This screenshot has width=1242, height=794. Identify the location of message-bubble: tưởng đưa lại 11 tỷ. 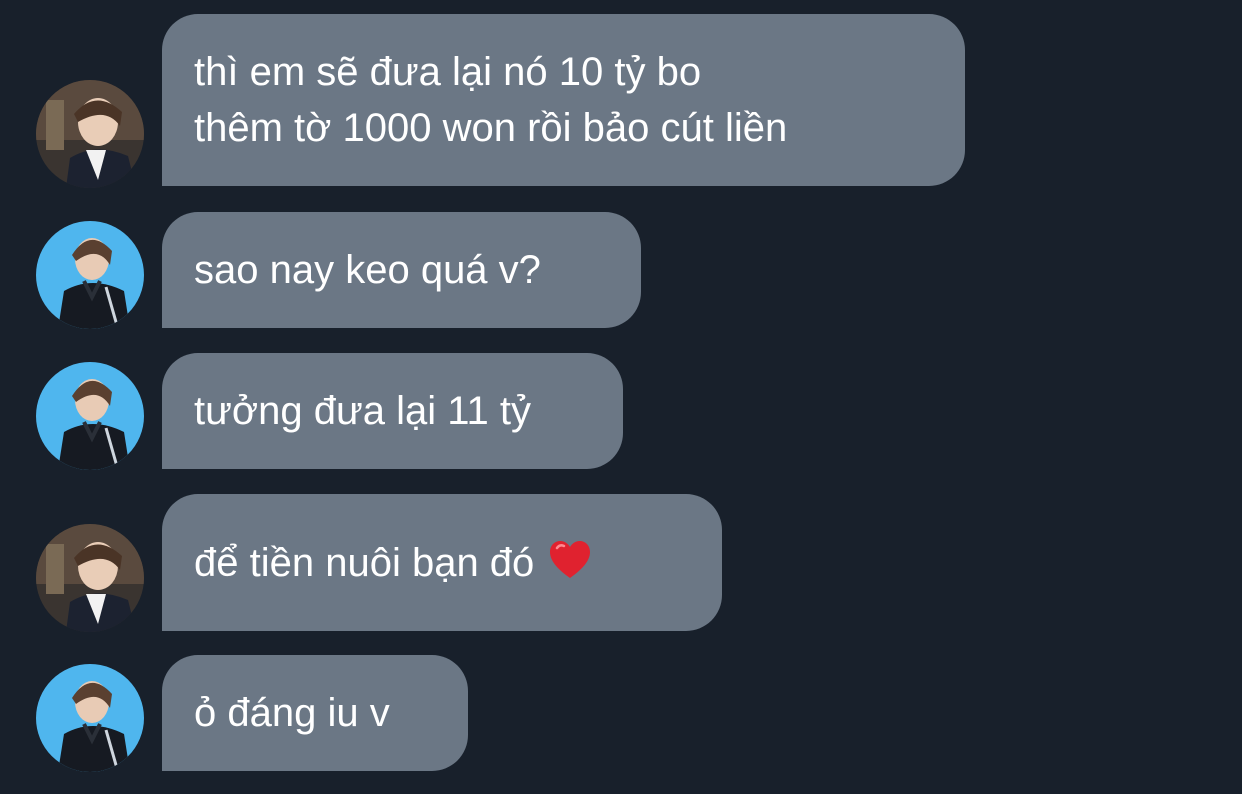
(392, 411).